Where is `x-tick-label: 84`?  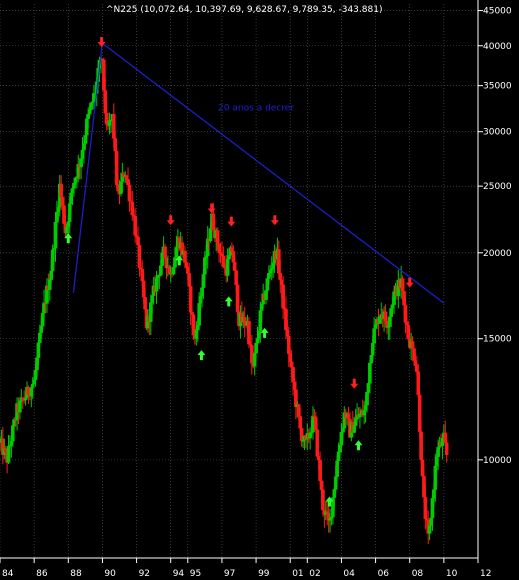
x-tick-label: 84 is located at coordinates (8, 574).